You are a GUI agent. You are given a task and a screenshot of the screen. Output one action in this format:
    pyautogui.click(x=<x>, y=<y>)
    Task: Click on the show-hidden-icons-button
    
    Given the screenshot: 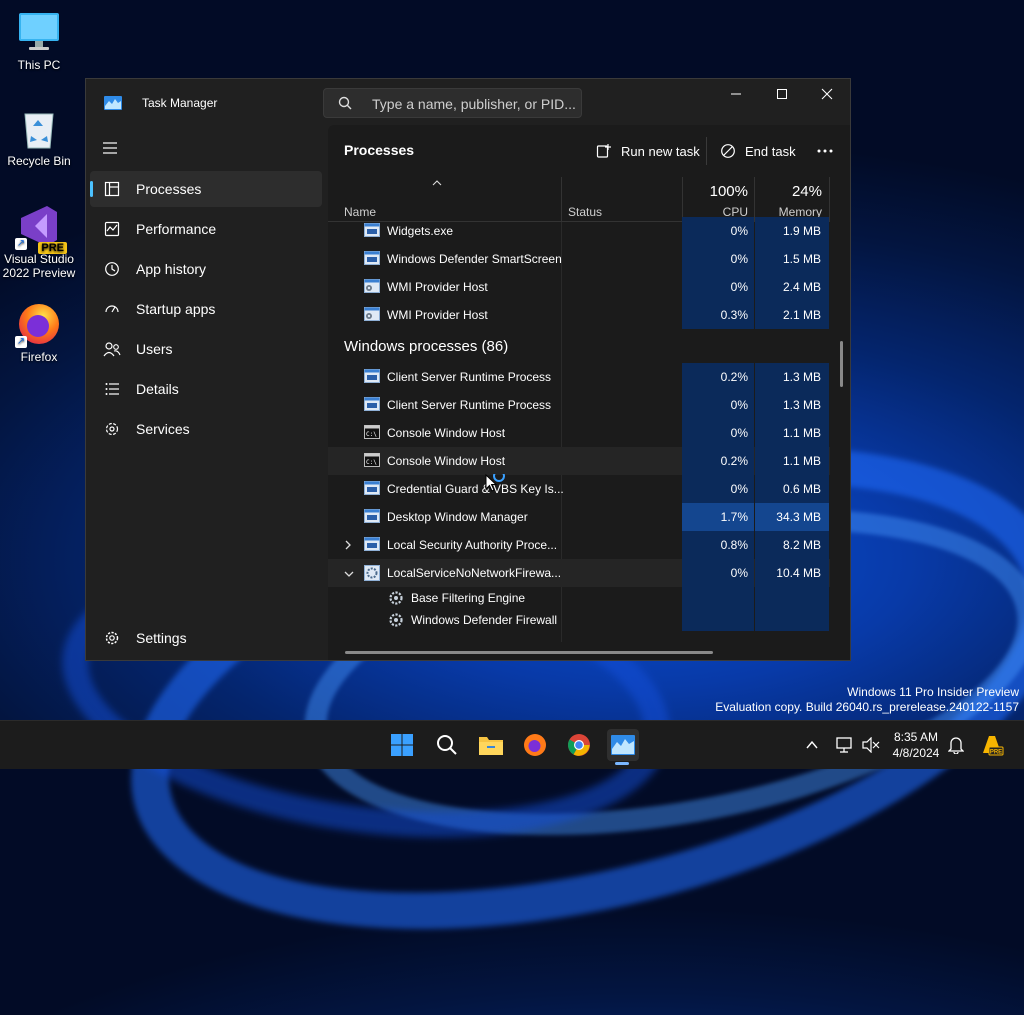 What is the action you would take?
    pyautogui.click(x=812, y=745)
    